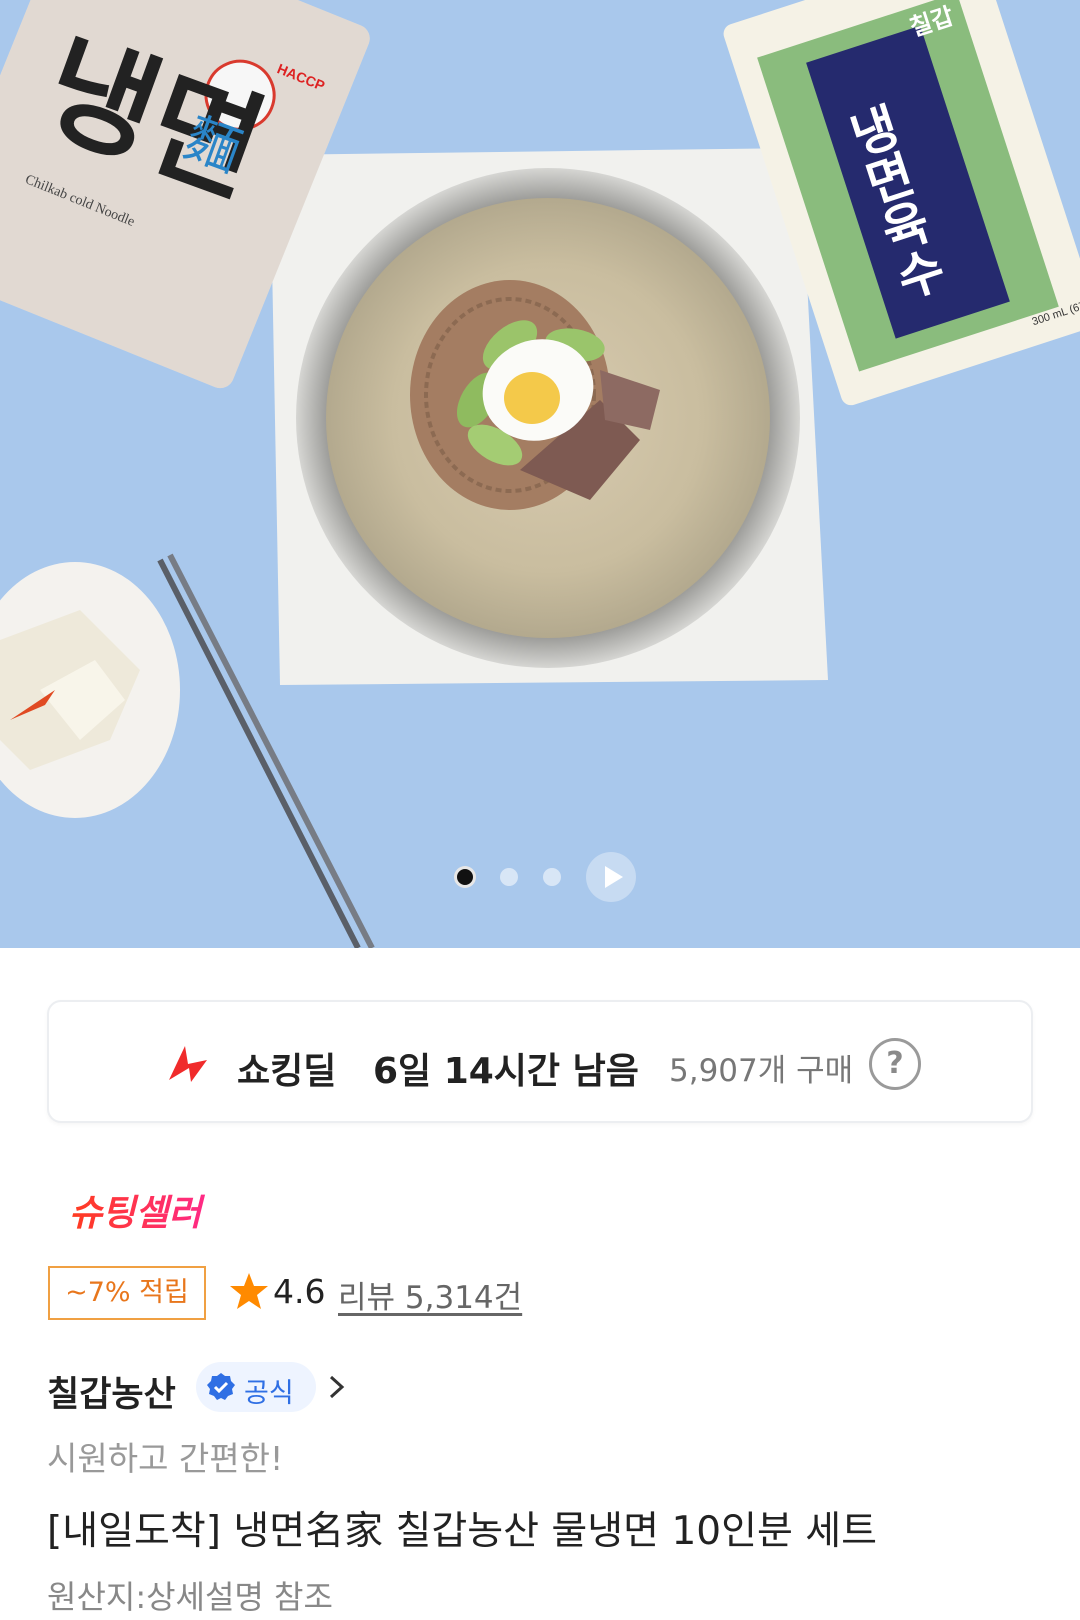  I want to click on deal-time-remaining: 6일 14시간 남음, so click(506, 1071).